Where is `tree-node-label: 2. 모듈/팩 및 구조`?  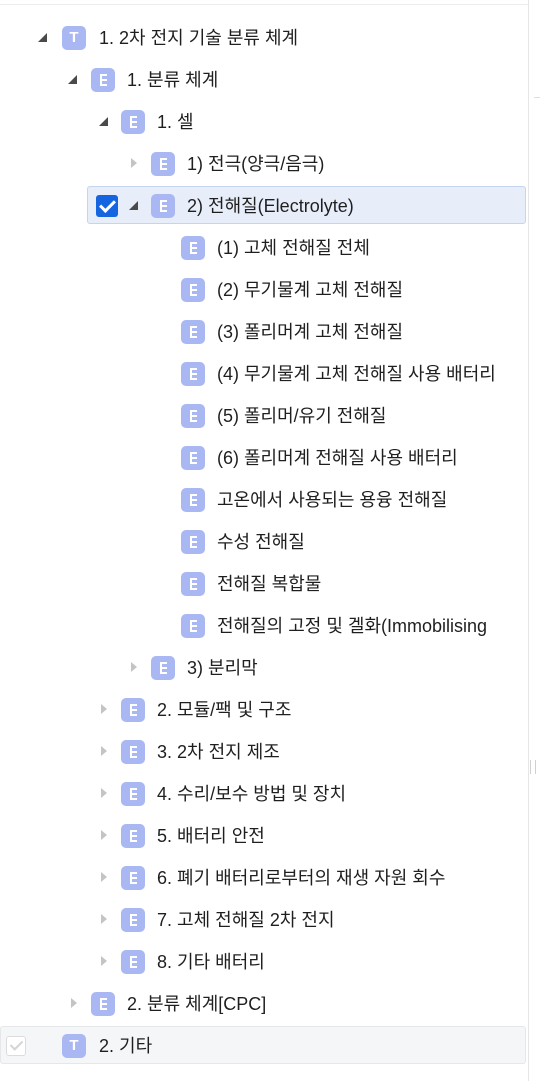 tree-node-label: 2. 모듈/팩 및 구조 is located at coordinates (224, 710).